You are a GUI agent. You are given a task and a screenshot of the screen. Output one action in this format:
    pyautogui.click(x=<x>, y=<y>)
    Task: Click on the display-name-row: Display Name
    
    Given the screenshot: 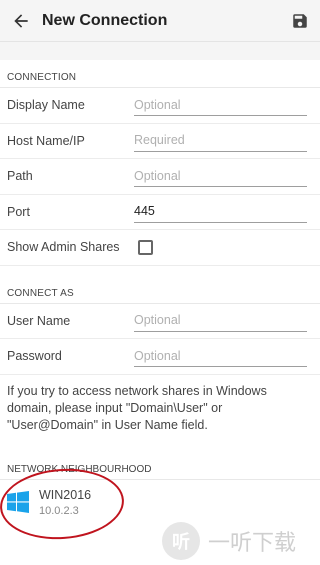 What is the action you would take?
    pyautogui.click(x=160, y=106)
    